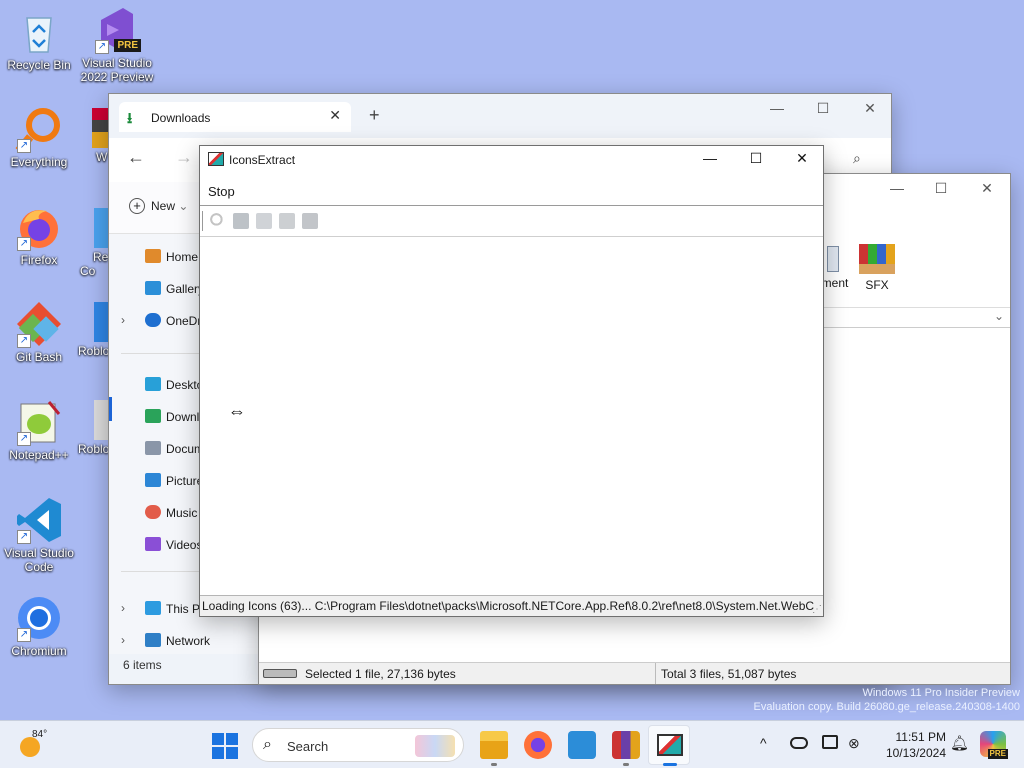  I want to click on notification-bell-icon: 🔔︎, so click(959, 743).